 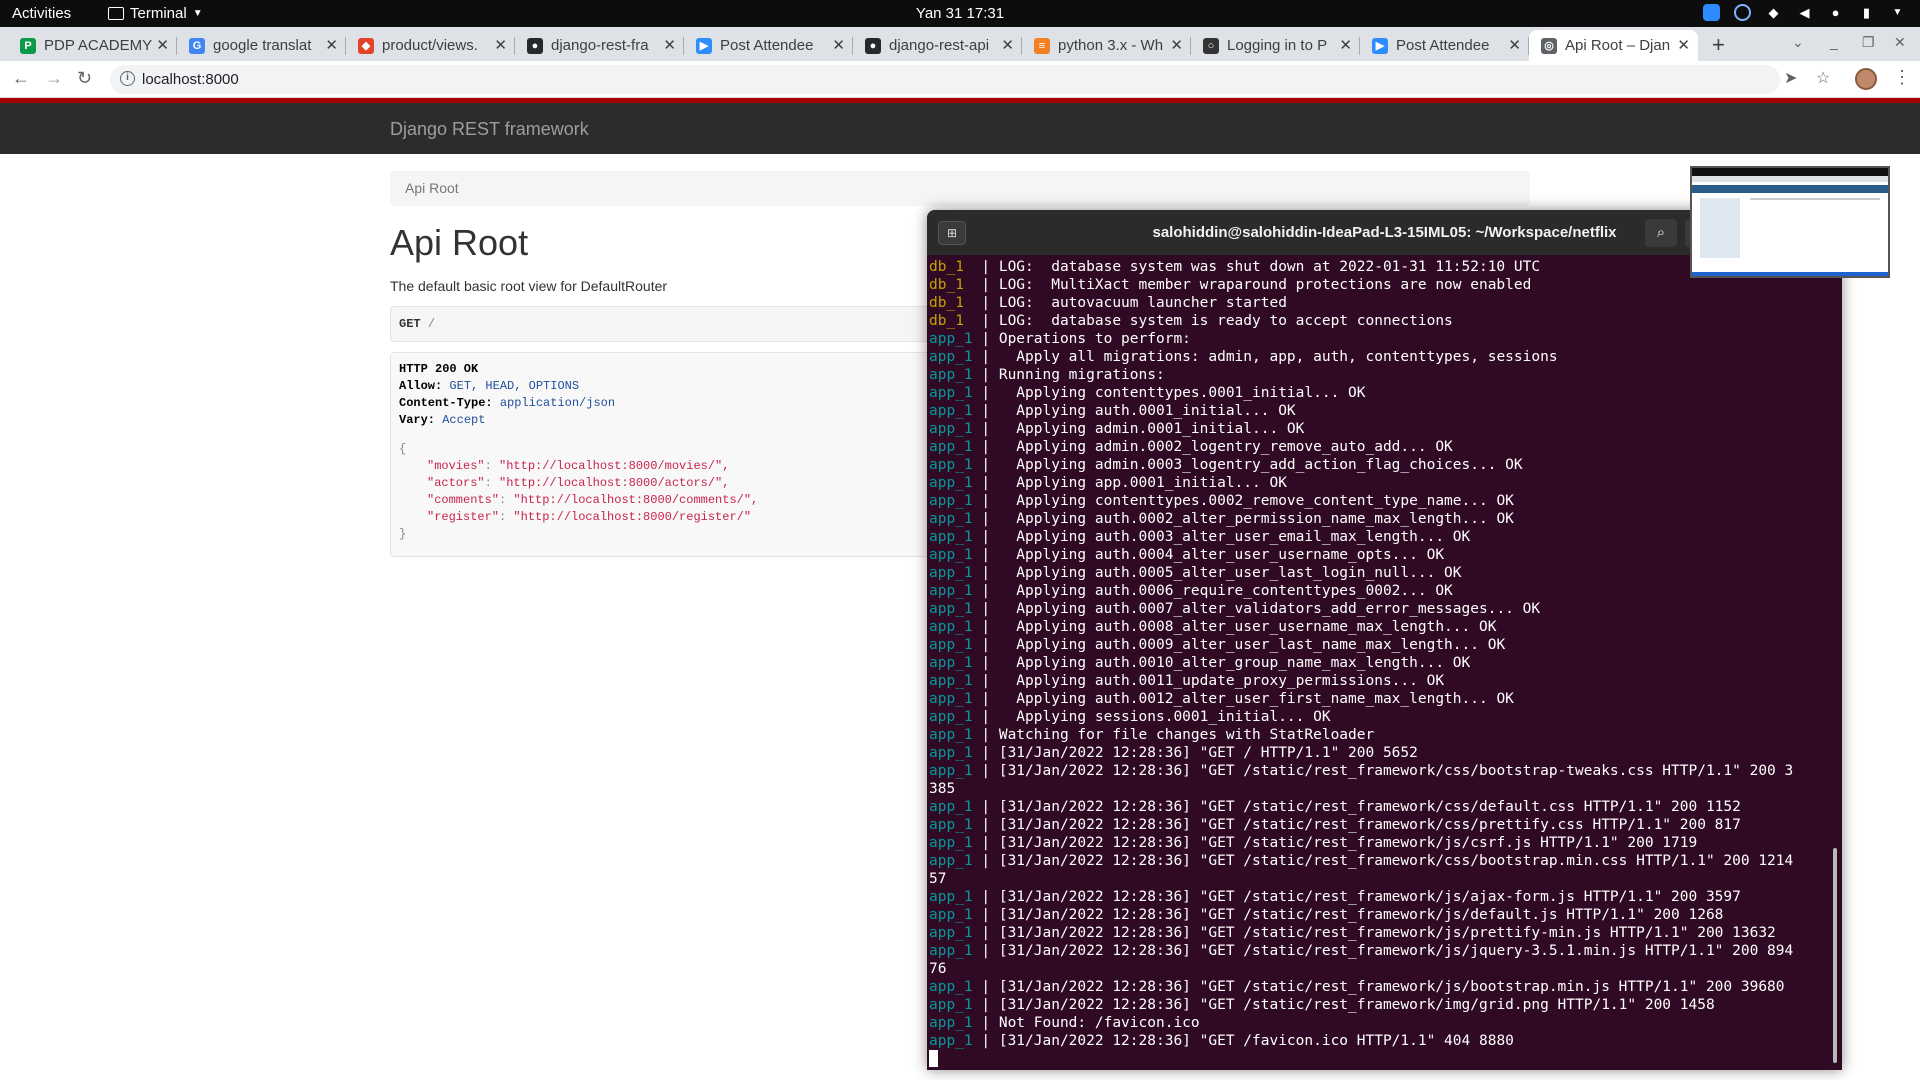 What do you see at coordinates (614, 483) in the screenshot?
I see `json-link-value: "http://localhost:8000/actors/",` at bounding box center [614, 483].